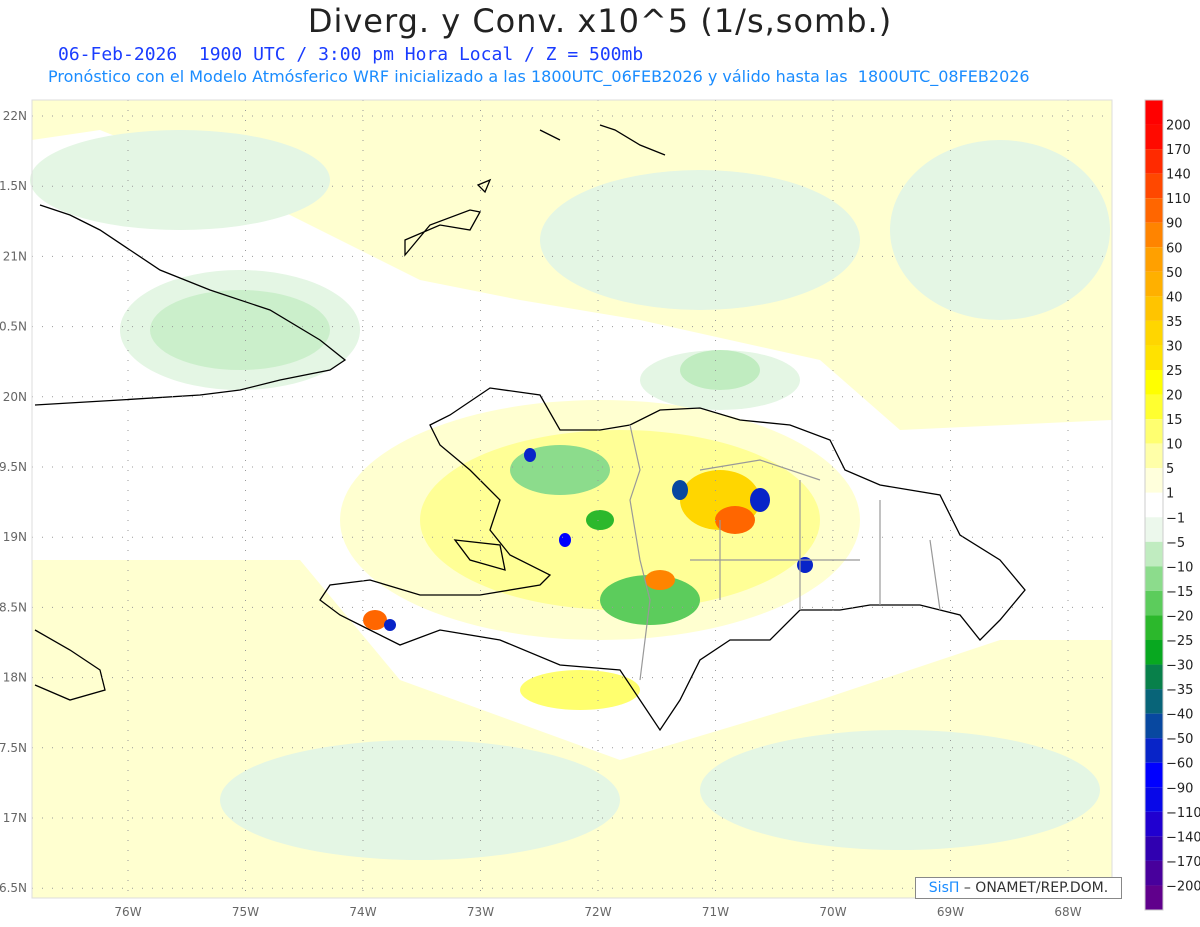 This screenshot has height=927, width=1200. I want to click on colorbar-label: 1, so click(1170, 494).